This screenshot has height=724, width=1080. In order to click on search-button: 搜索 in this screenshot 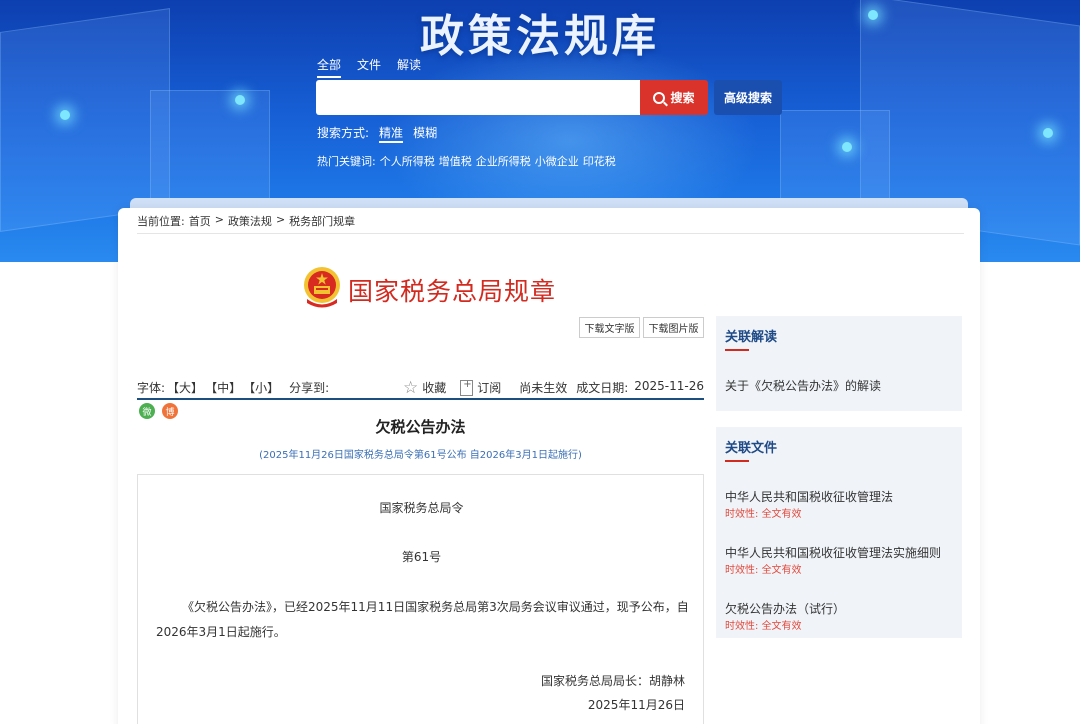, I will do `click(674, 97)`.